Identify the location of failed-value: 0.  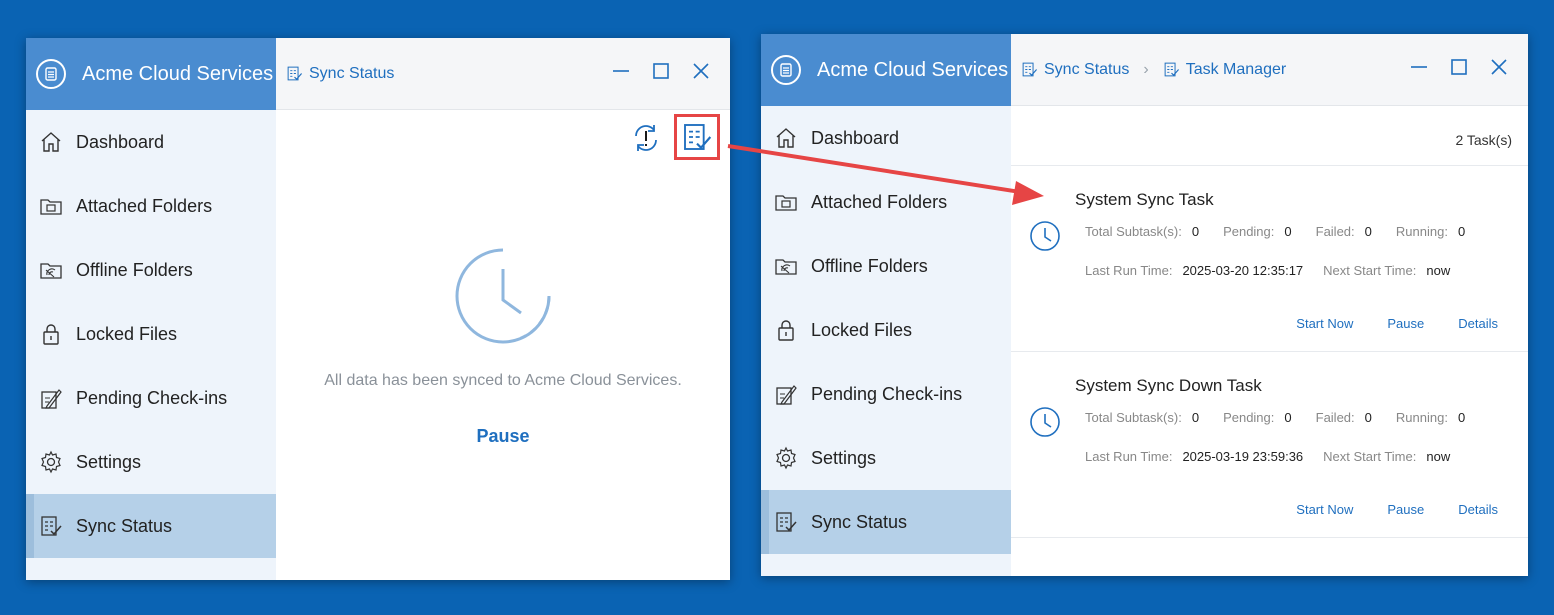
(1368, 417).